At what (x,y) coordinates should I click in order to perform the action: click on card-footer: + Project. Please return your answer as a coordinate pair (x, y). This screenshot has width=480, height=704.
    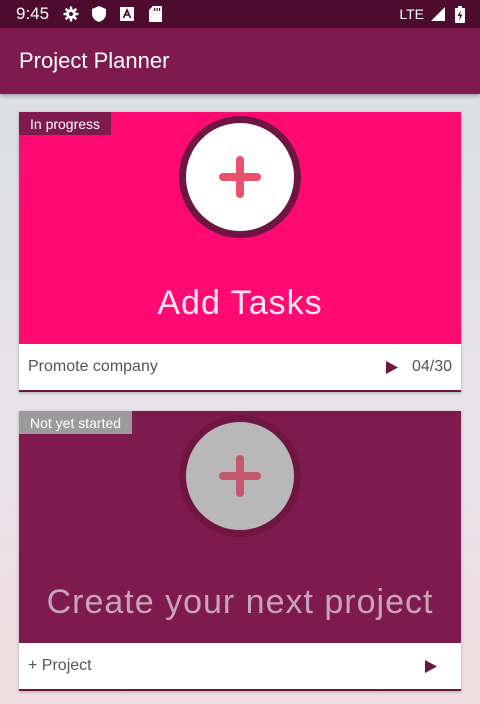
    Looking at the image, I should click on (240, 667).